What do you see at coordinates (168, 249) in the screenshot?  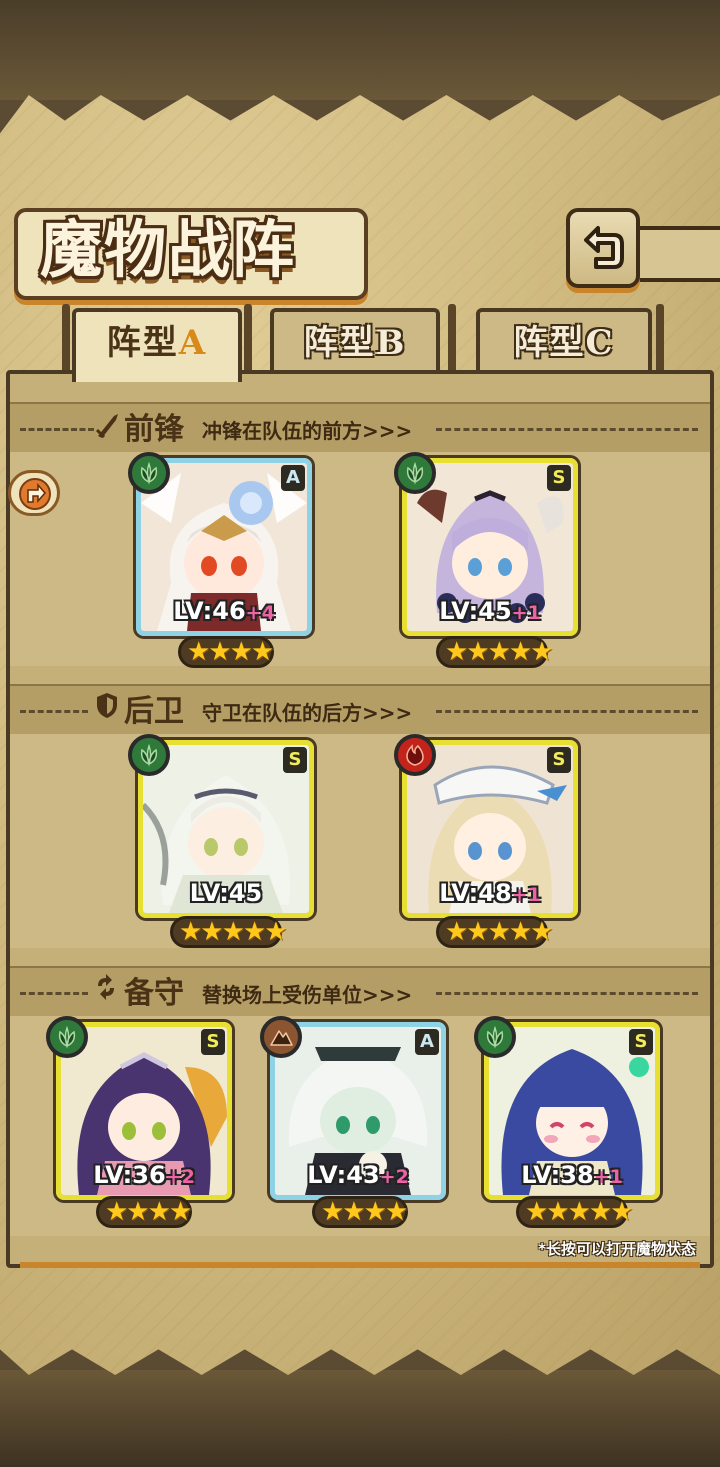 I see `page-title: 魔物战阵` at bounding box center [168, 249].